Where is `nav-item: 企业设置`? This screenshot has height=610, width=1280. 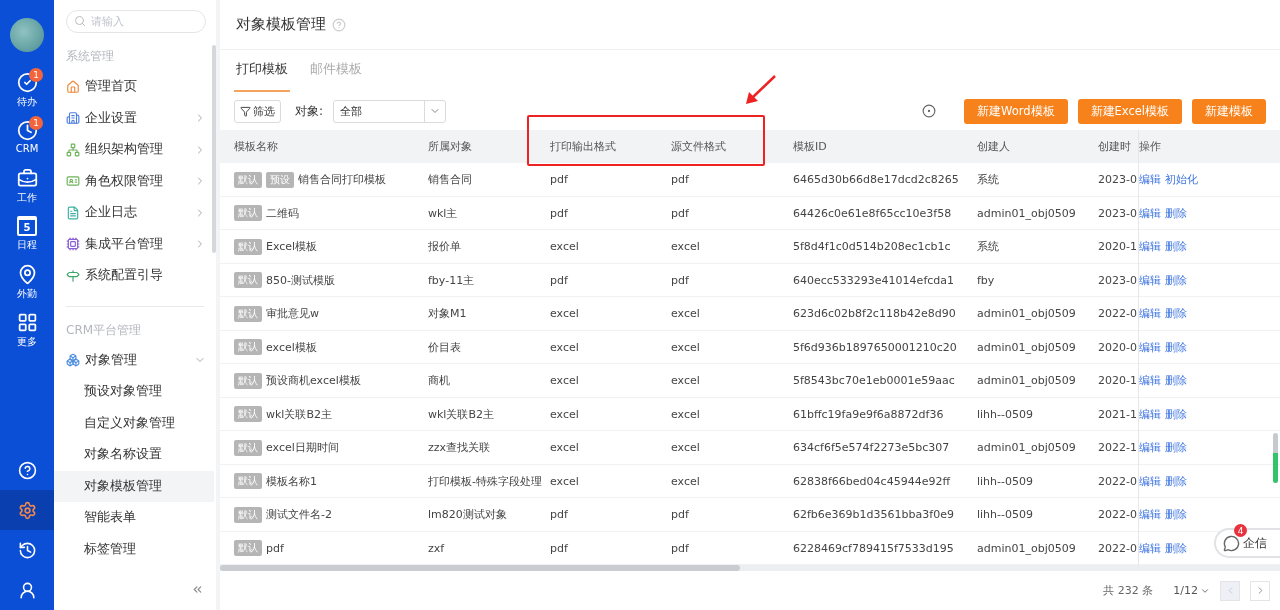 nav-item: 企业设置 is located at coordinates (141, 118).